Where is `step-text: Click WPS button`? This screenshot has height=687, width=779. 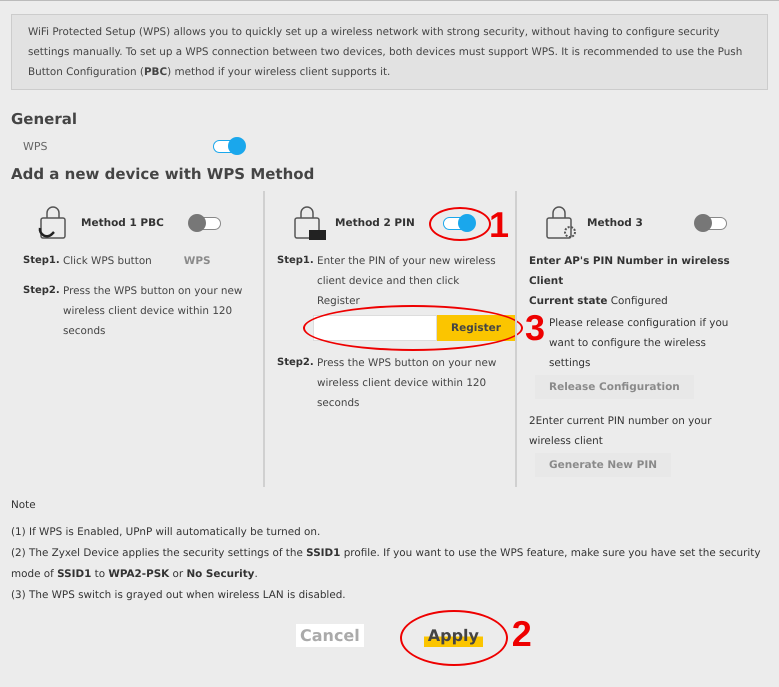
step-text: Click WPS button is located at coordinates (107, 261).